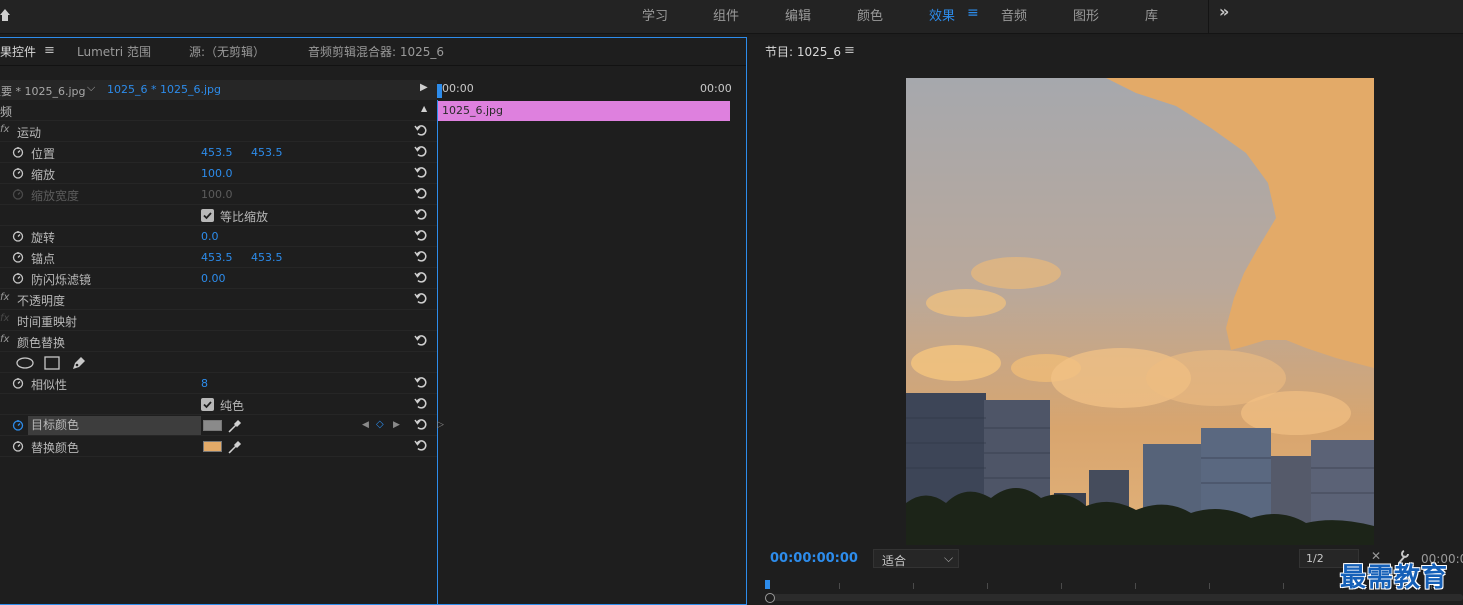 The height and width of the screenshot is (605, 1463). Describe the element at coordinates (1114, 597) in the screenshot. I see `zoom-scrollbar` at that location.